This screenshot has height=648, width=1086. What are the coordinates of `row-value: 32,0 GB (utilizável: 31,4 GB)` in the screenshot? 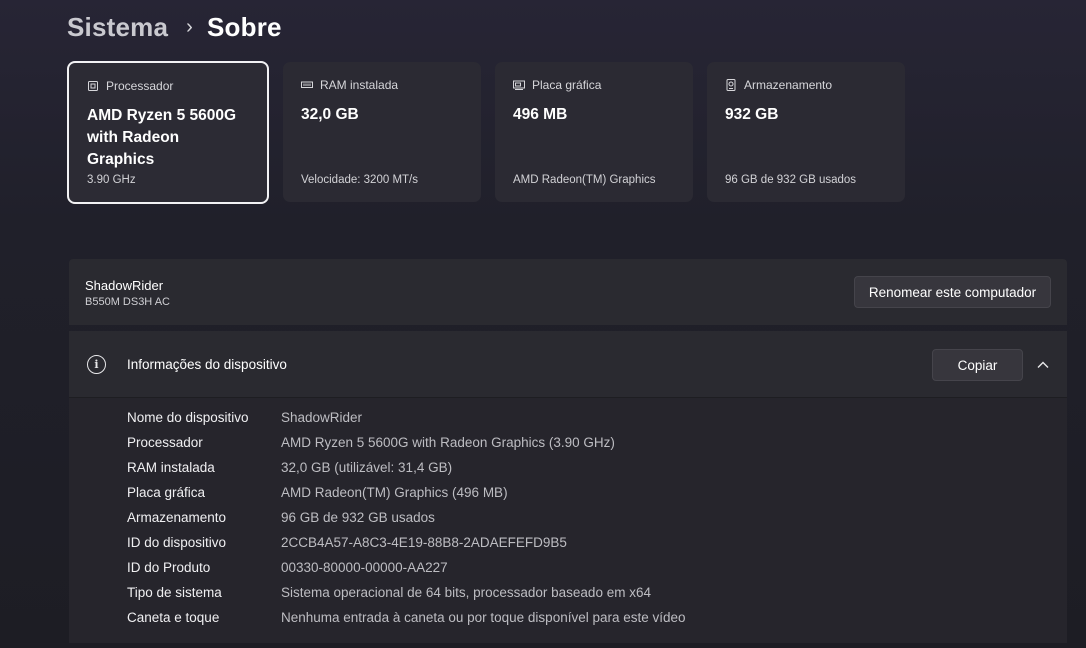 It's located at (367, 467).